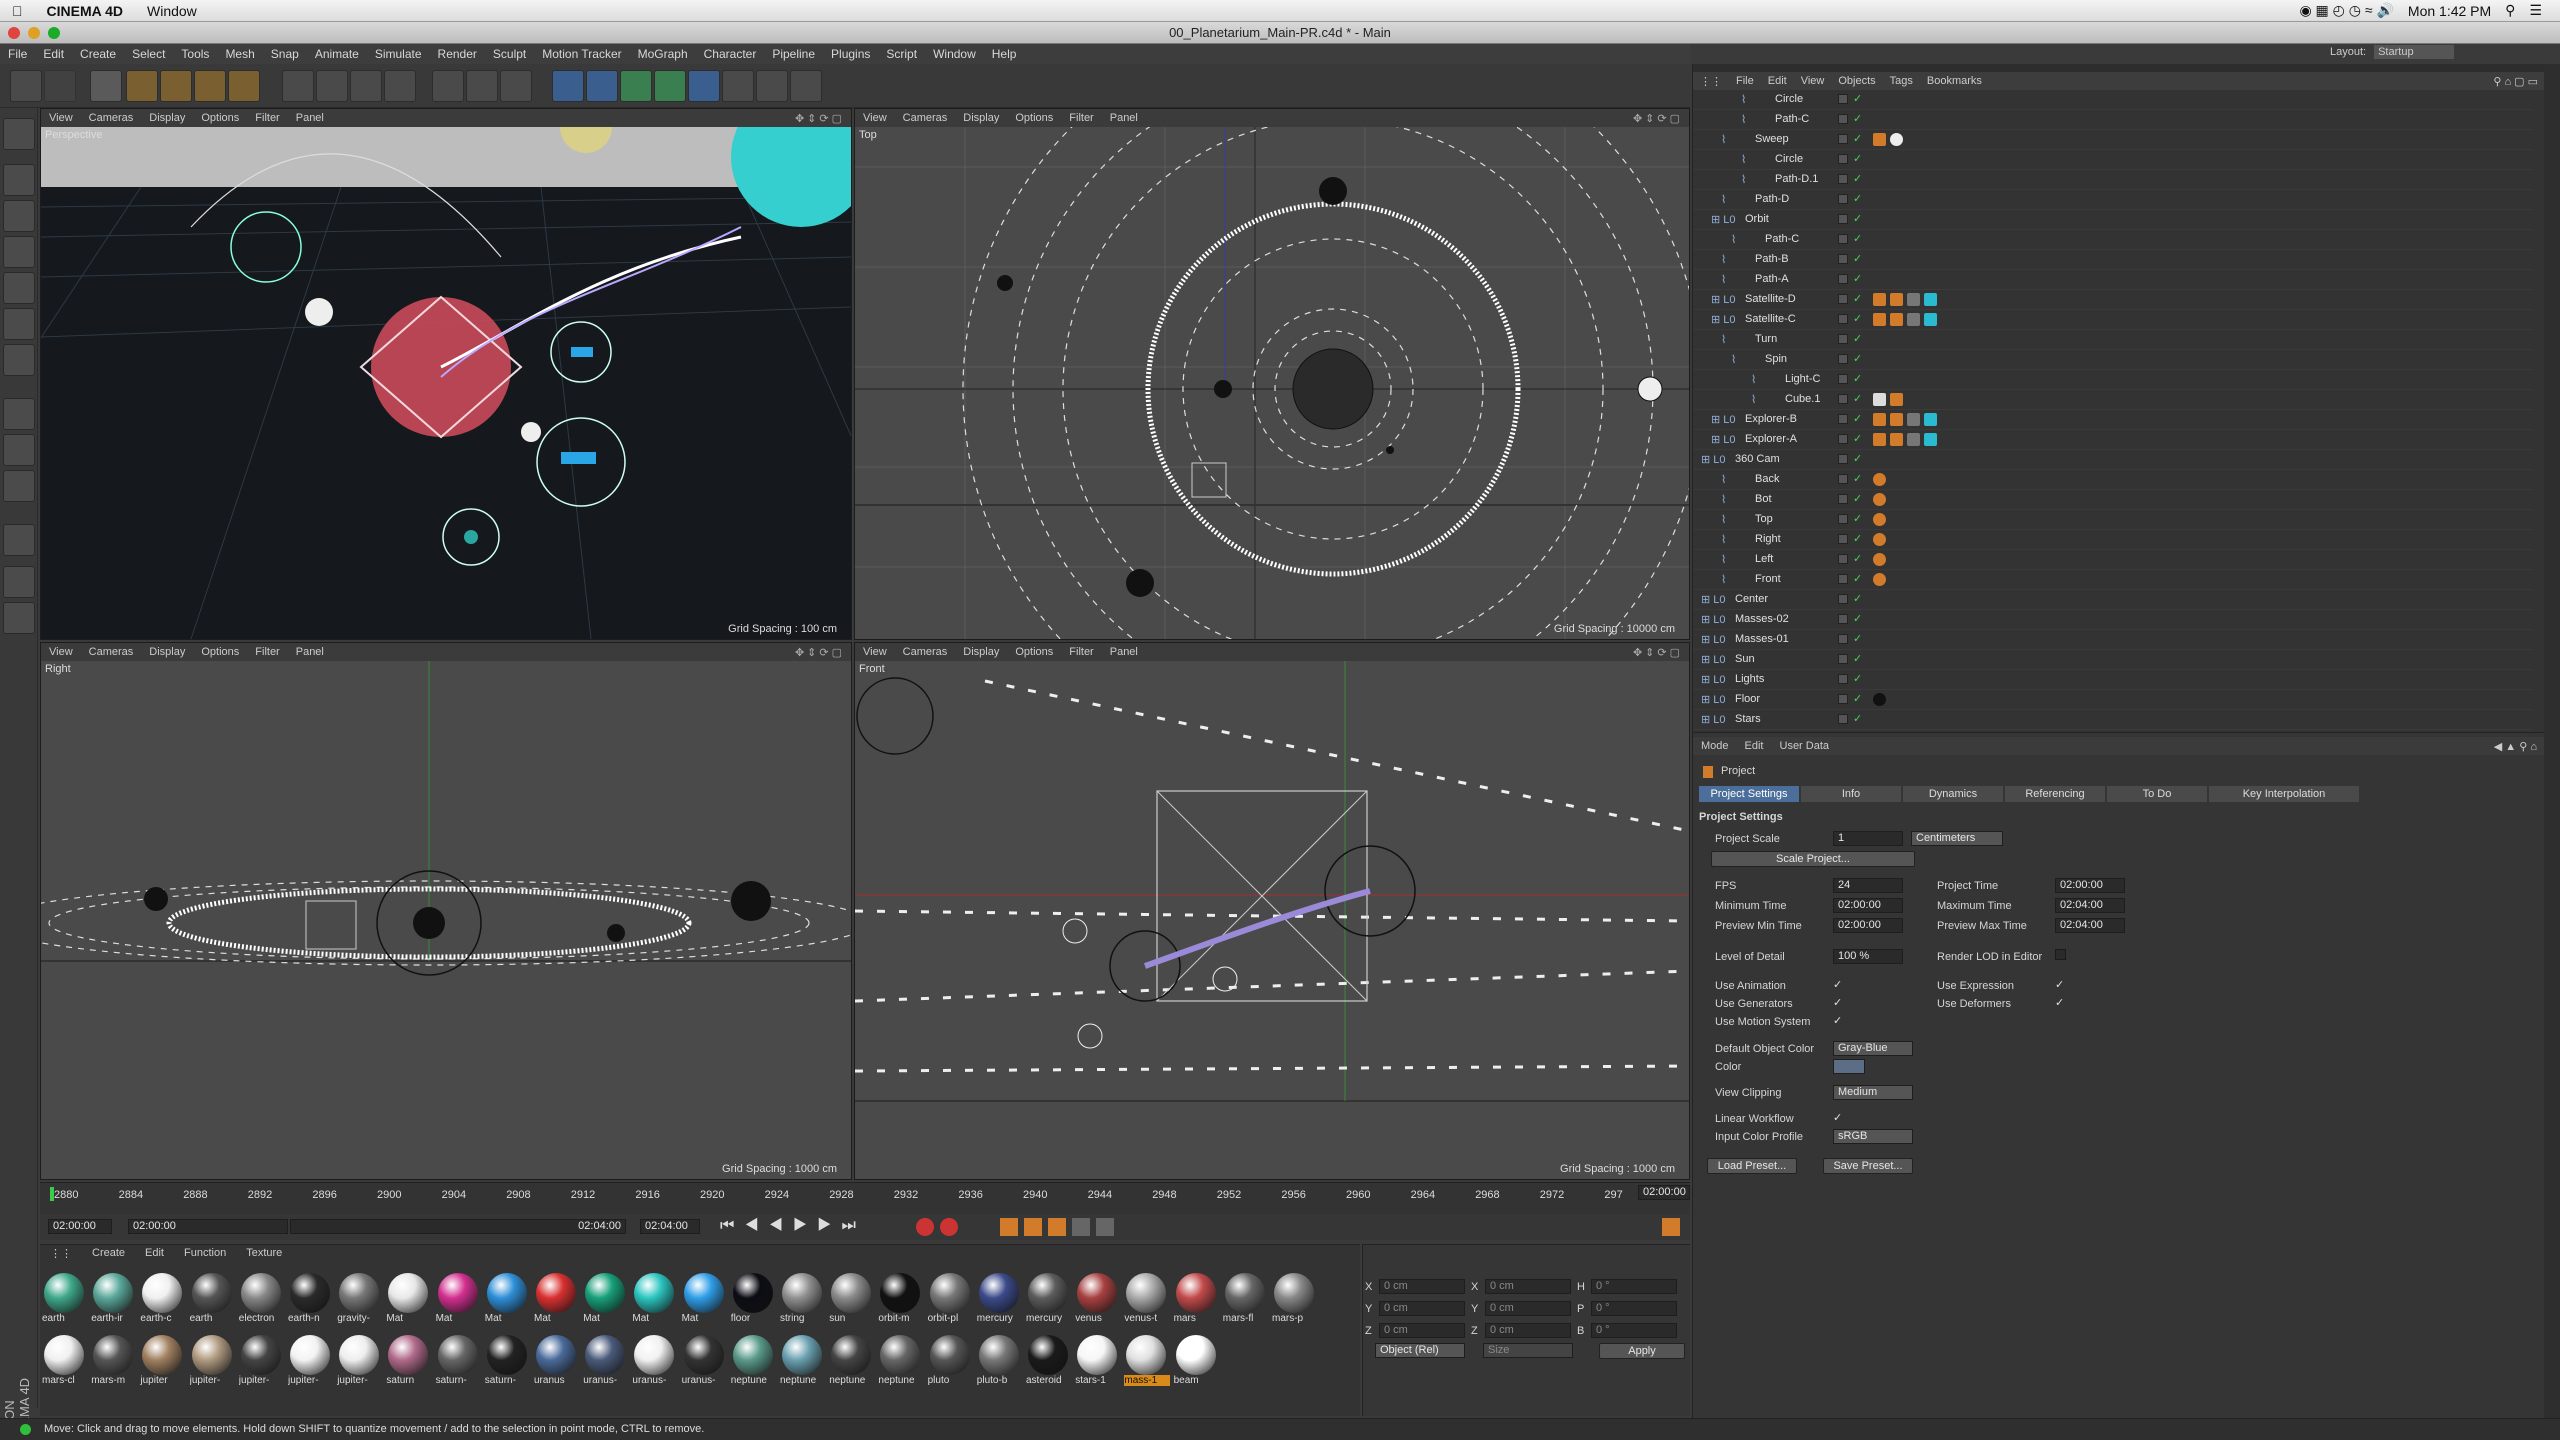 The width and height of the screenshot is (2560, 1440). What do you see at coordinates (285, 54) in the screenshot?
I see `menu-snap: Snap` at bounding box center [285, 54].